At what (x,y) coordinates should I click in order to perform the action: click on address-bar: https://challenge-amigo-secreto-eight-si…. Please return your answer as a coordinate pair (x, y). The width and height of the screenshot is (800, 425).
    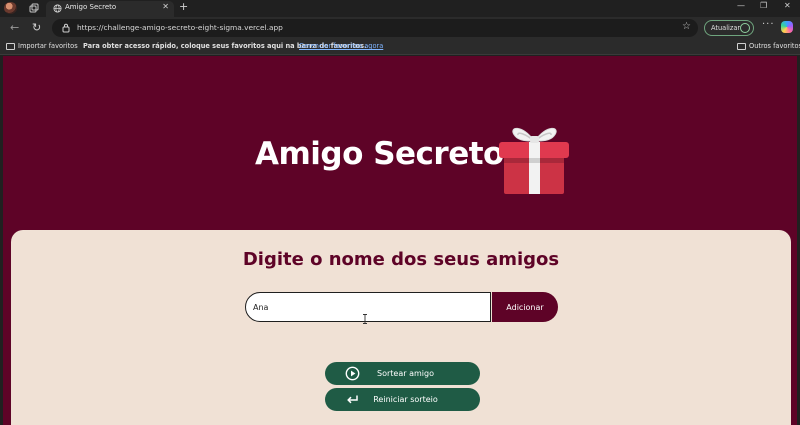
    Looking at the image, I should click on (375, 28).